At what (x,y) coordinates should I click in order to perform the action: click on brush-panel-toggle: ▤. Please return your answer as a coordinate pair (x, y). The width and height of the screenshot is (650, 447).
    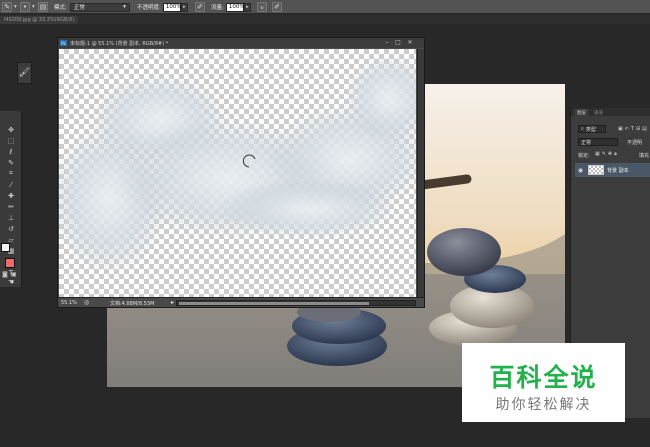
    Looking at the image, I should click on (43, 7).